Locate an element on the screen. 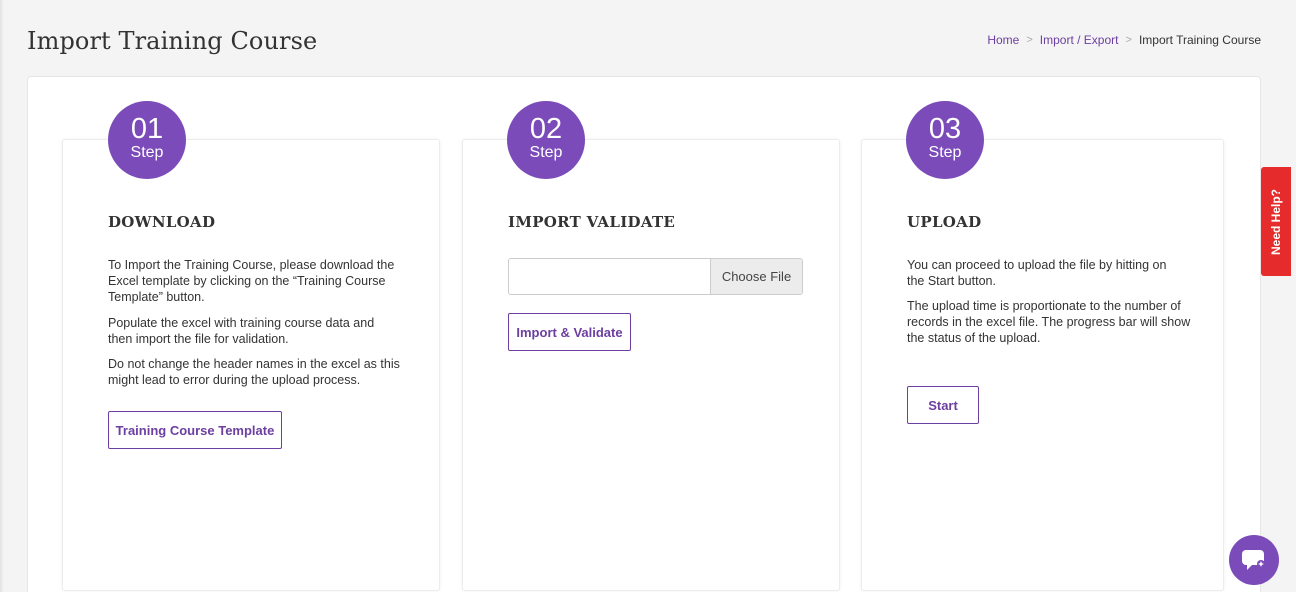 This screenshot has width=1296, height=592. need-help-tab: Need Help? is located at coordinates (1276, 221).